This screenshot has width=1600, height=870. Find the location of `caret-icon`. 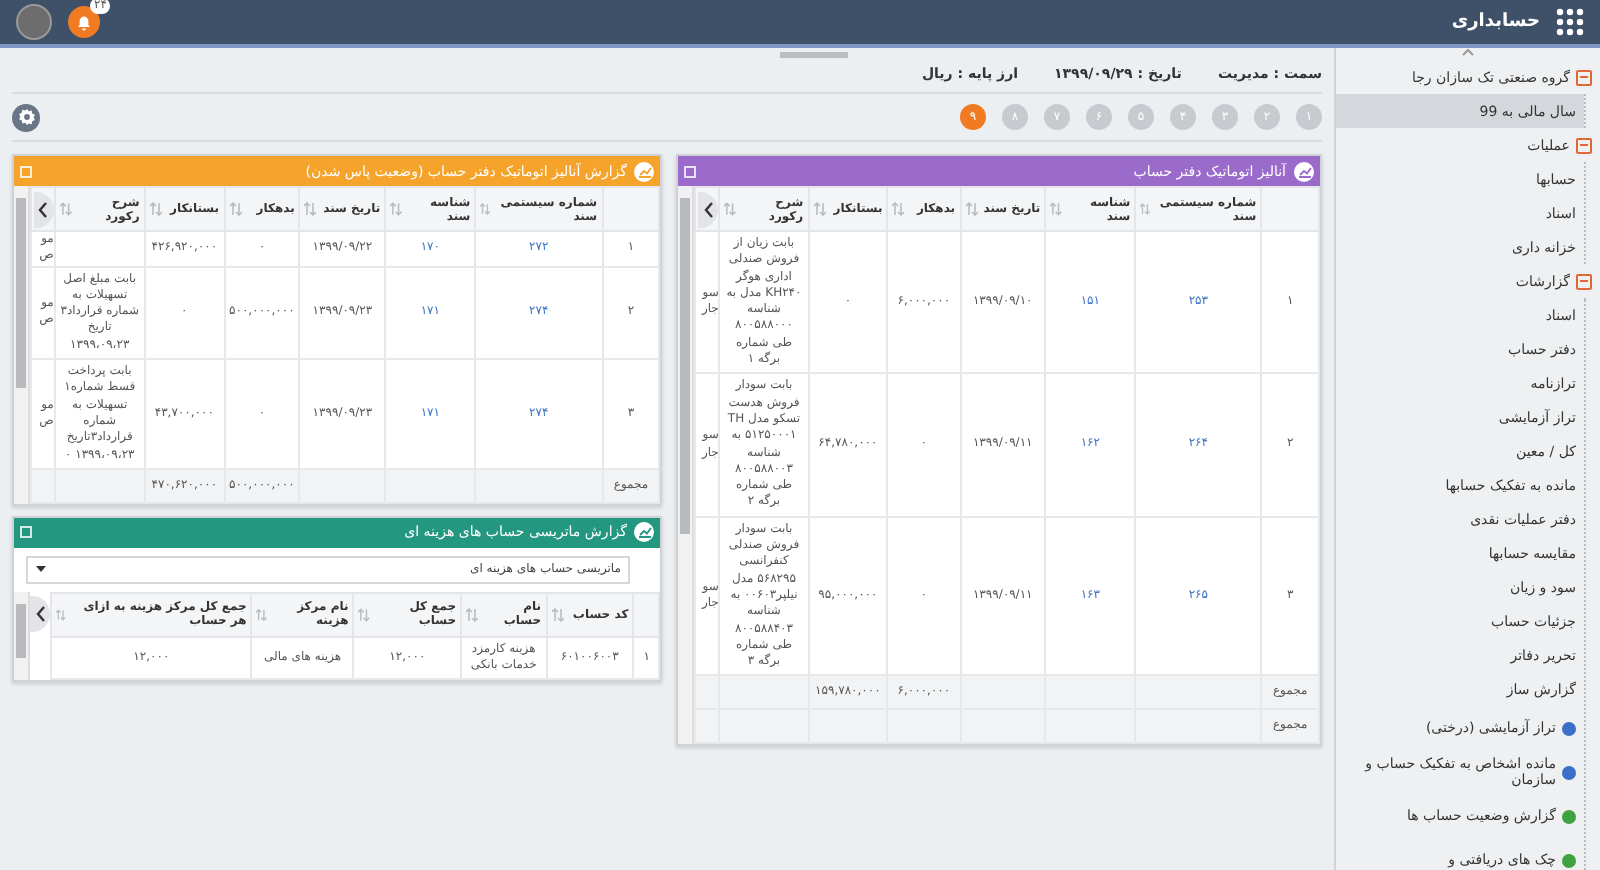

caret-icon is located at coordinates (41, 569).